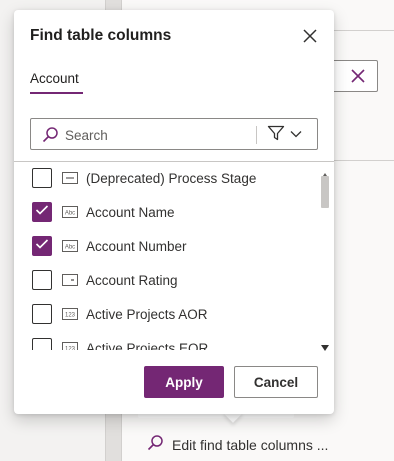 Image resolution: width=394 pixels, height=461 pixels. Describe the element at coordinates (325, 344) in the screenshot. I see `scroll-down-arrow-icon` at that location.